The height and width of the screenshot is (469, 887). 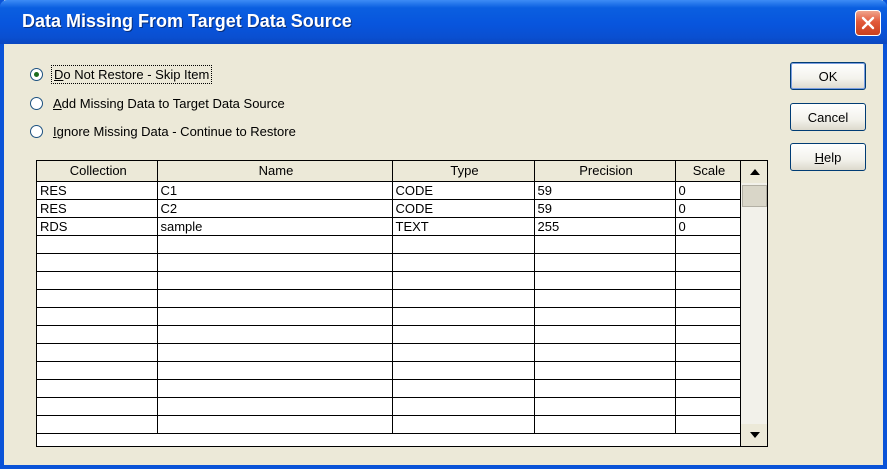 What do you see at coordinates (443, 22) in the screenshot?
I see `title-bar: Data Missing From Target Data Source` at bounding box center [443, 22].